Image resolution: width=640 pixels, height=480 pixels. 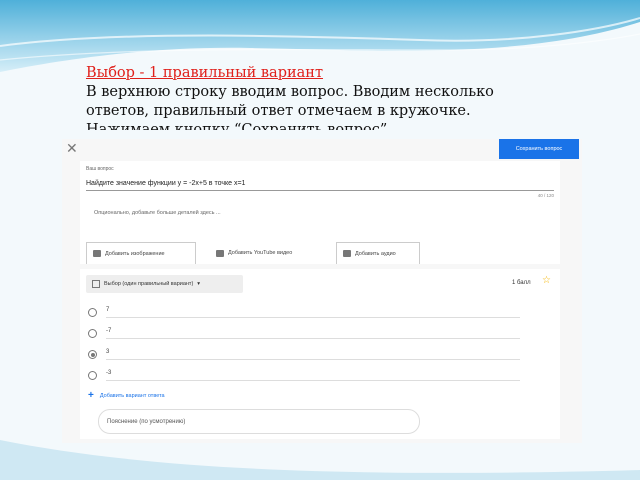 I want to click on answer-option: -7, so click(x=308, y=334).